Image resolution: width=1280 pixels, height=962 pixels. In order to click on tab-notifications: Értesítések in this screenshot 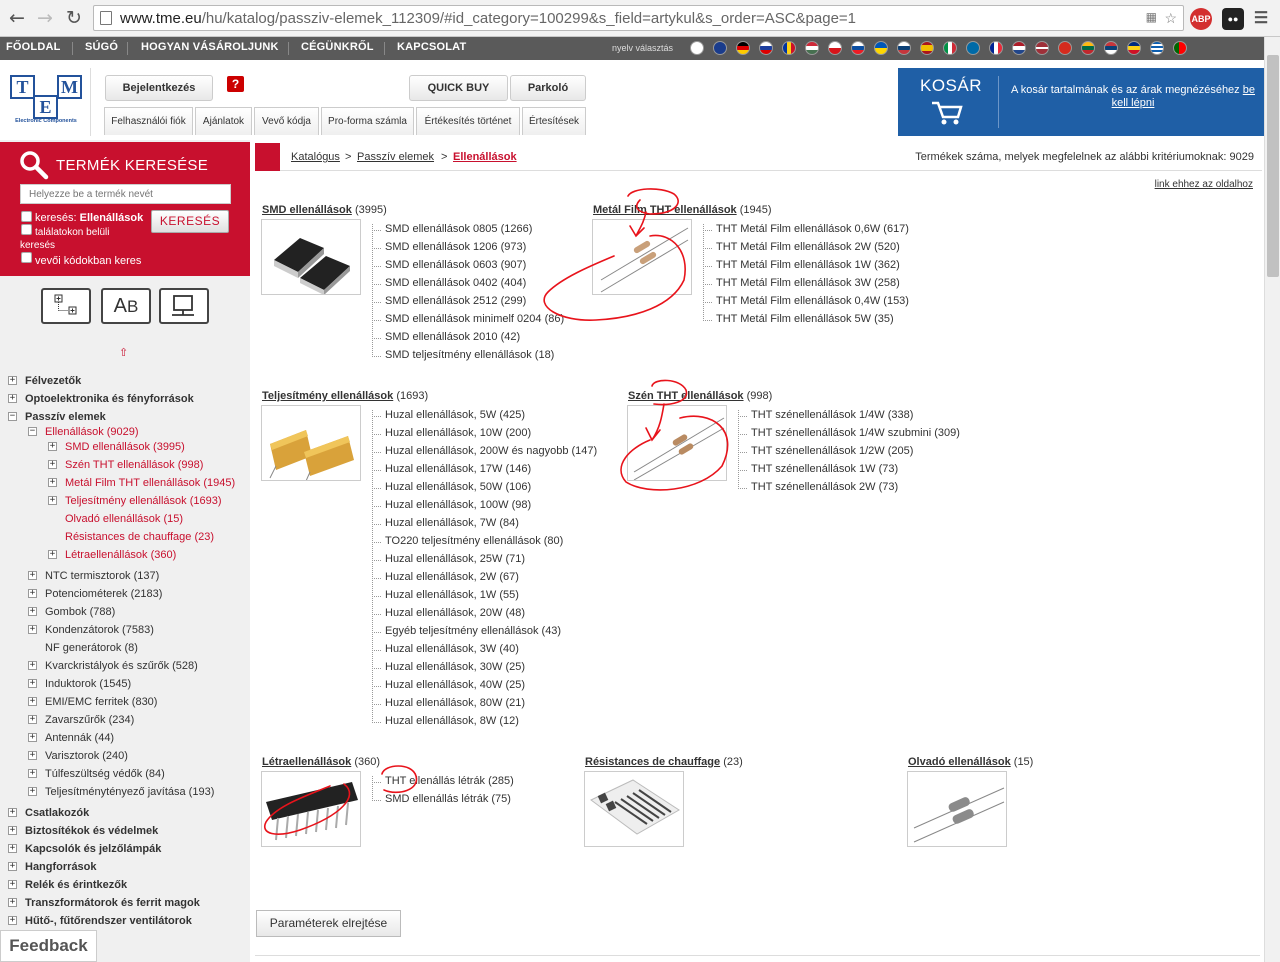, I will do `click(554, 121)`.